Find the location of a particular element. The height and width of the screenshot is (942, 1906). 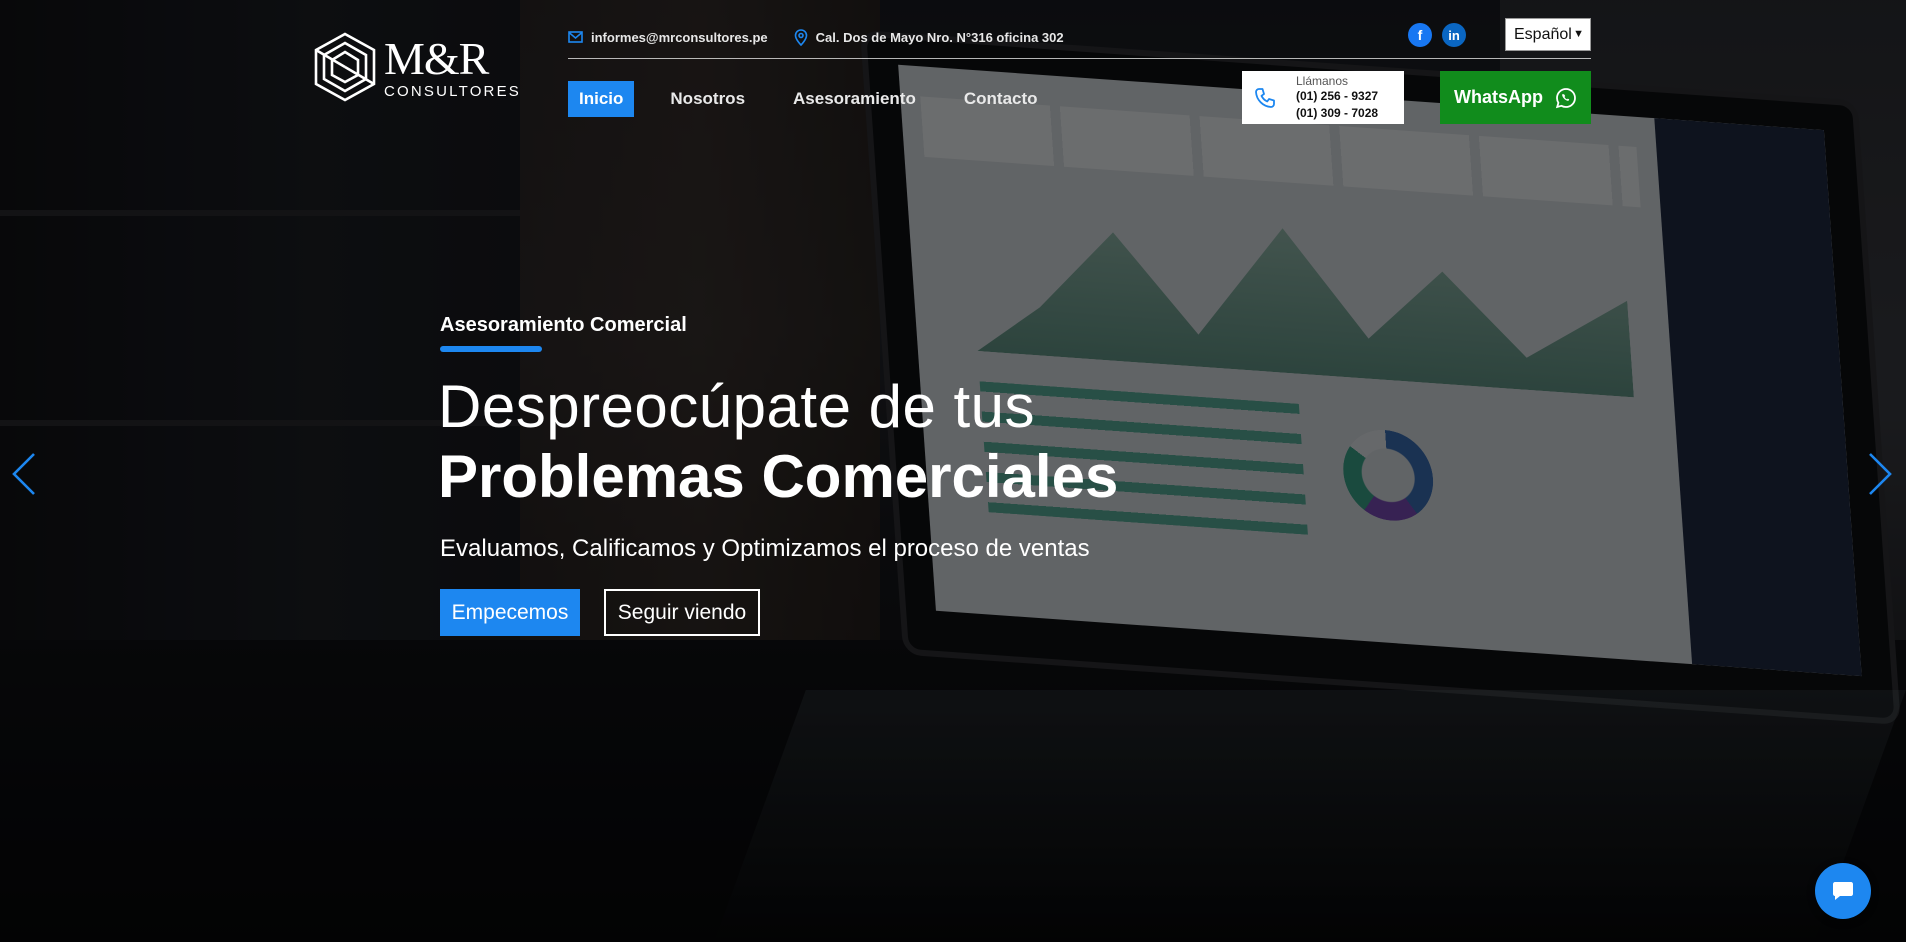

address-info: Cal. Dos de Mayo Nro. N°316 oficina 302 is located at coordinates (929, 37).